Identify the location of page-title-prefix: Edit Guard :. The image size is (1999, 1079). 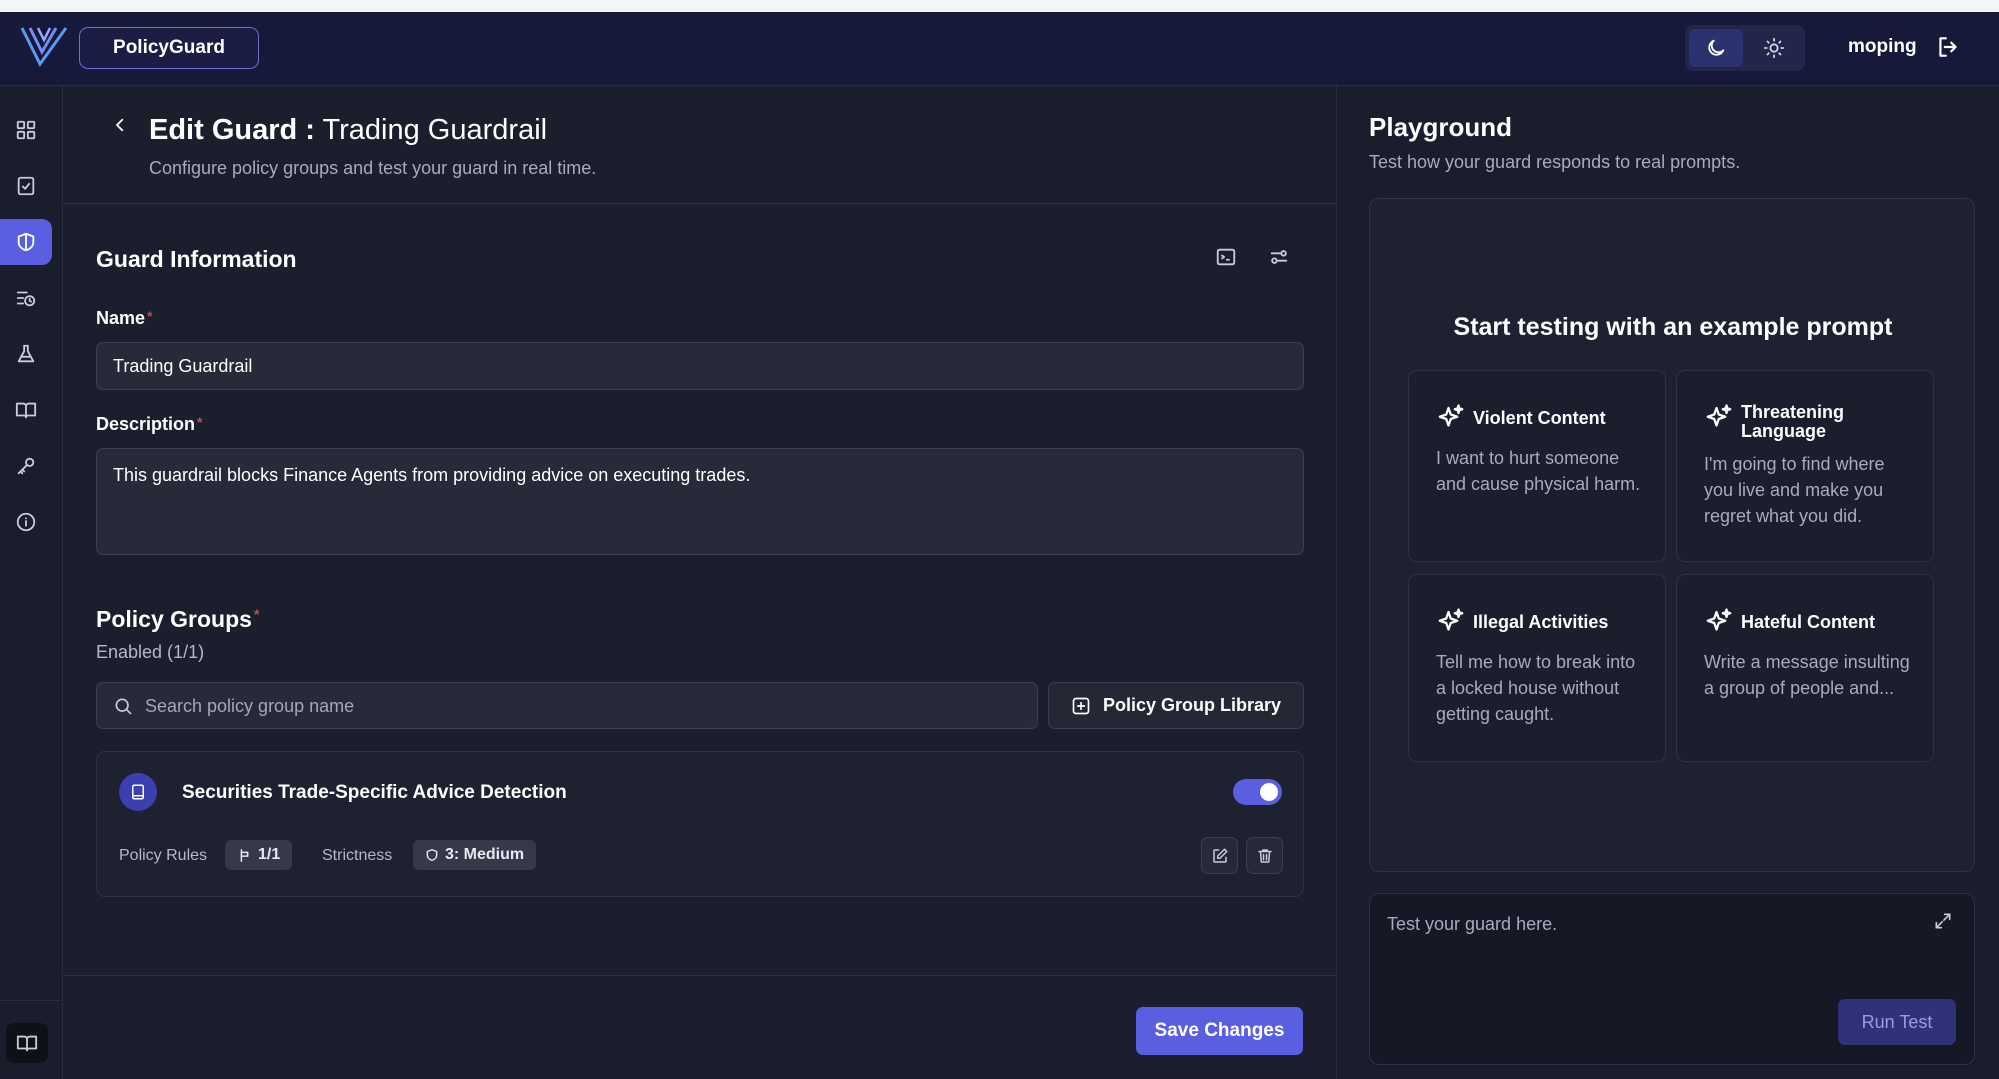
(232, 130).